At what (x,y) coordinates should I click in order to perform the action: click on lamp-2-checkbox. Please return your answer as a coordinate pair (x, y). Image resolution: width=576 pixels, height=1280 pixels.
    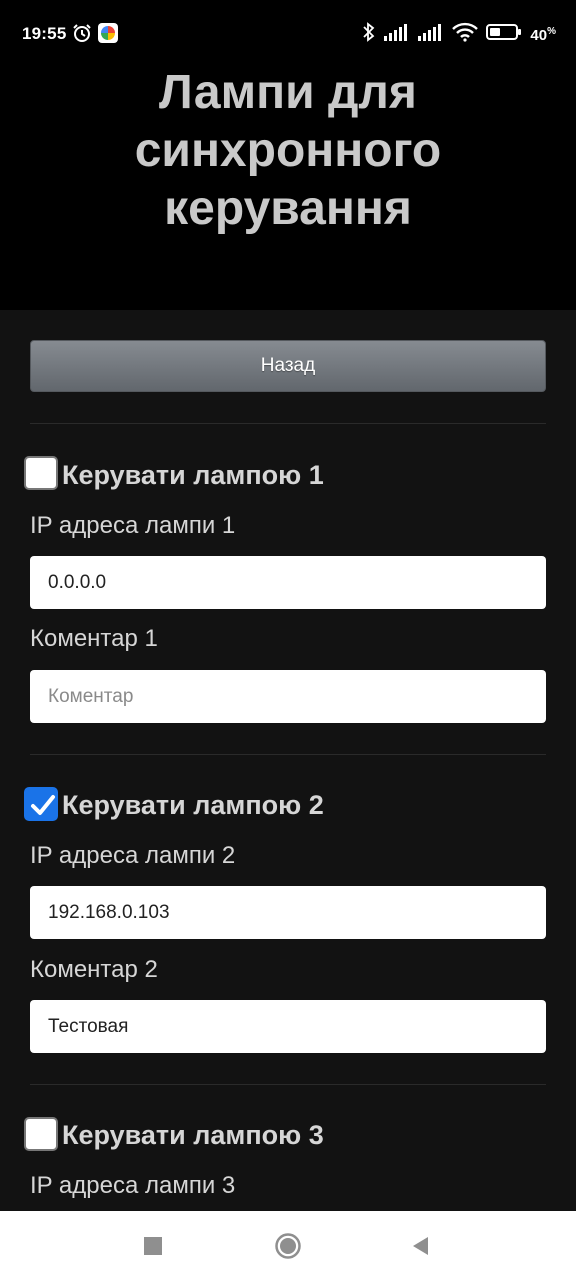
    Looking at the image, I should click on (41, 804).